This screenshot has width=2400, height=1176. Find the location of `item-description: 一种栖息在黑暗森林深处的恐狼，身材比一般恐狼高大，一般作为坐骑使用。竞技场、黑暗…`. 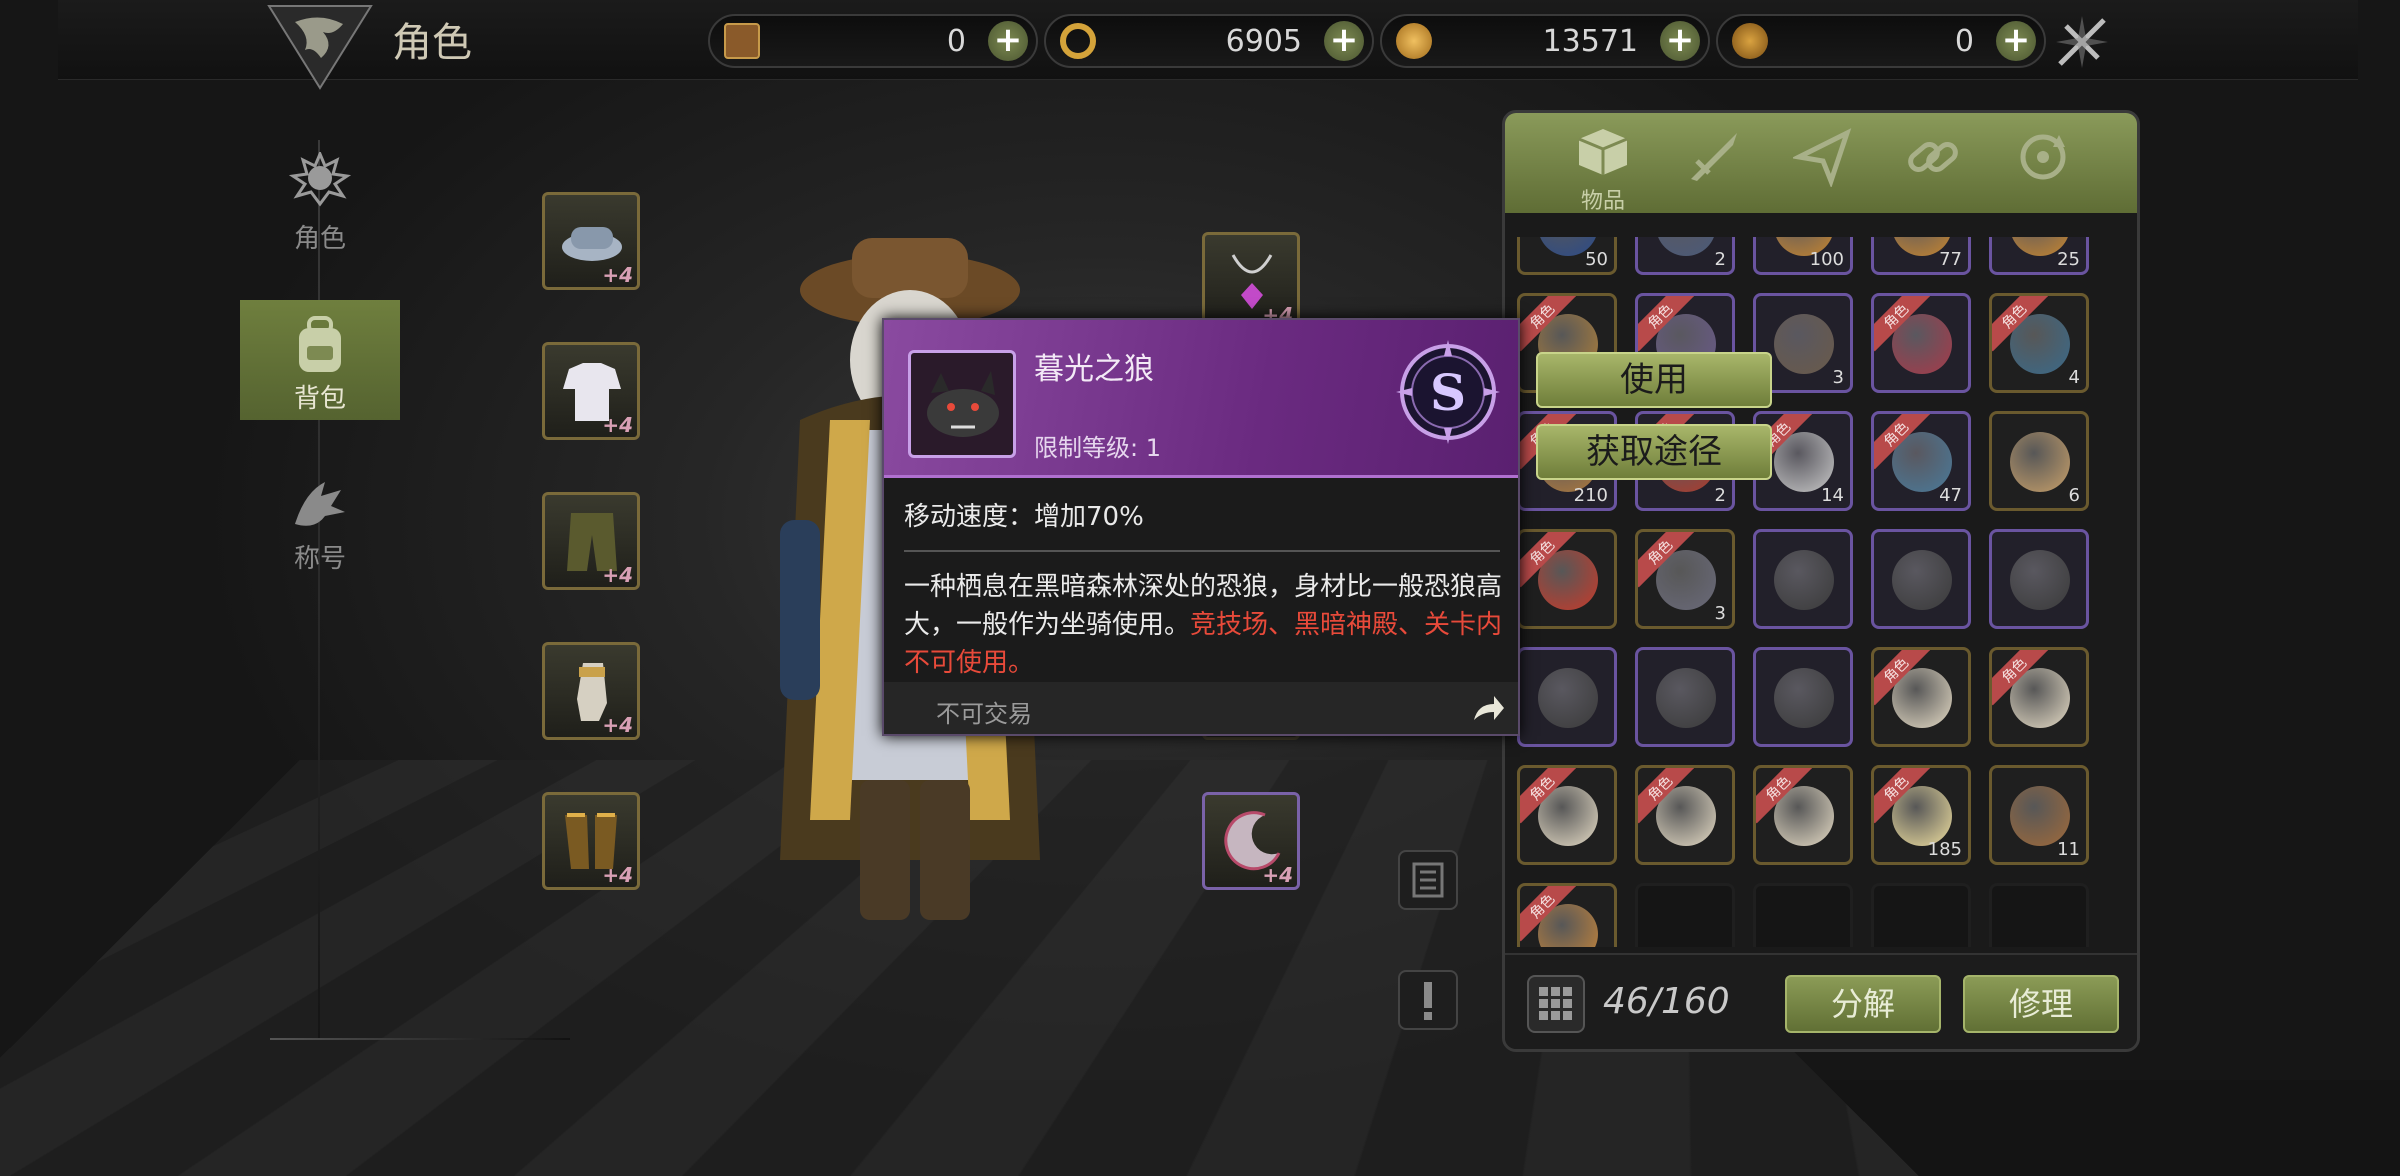

item-description: 一种栖息在黑暗森林深处的恐狼，身材比一般恐狼高大，一般作为坐骑使用。竞技场、黑暗… is located at coordinates (1204, 625).